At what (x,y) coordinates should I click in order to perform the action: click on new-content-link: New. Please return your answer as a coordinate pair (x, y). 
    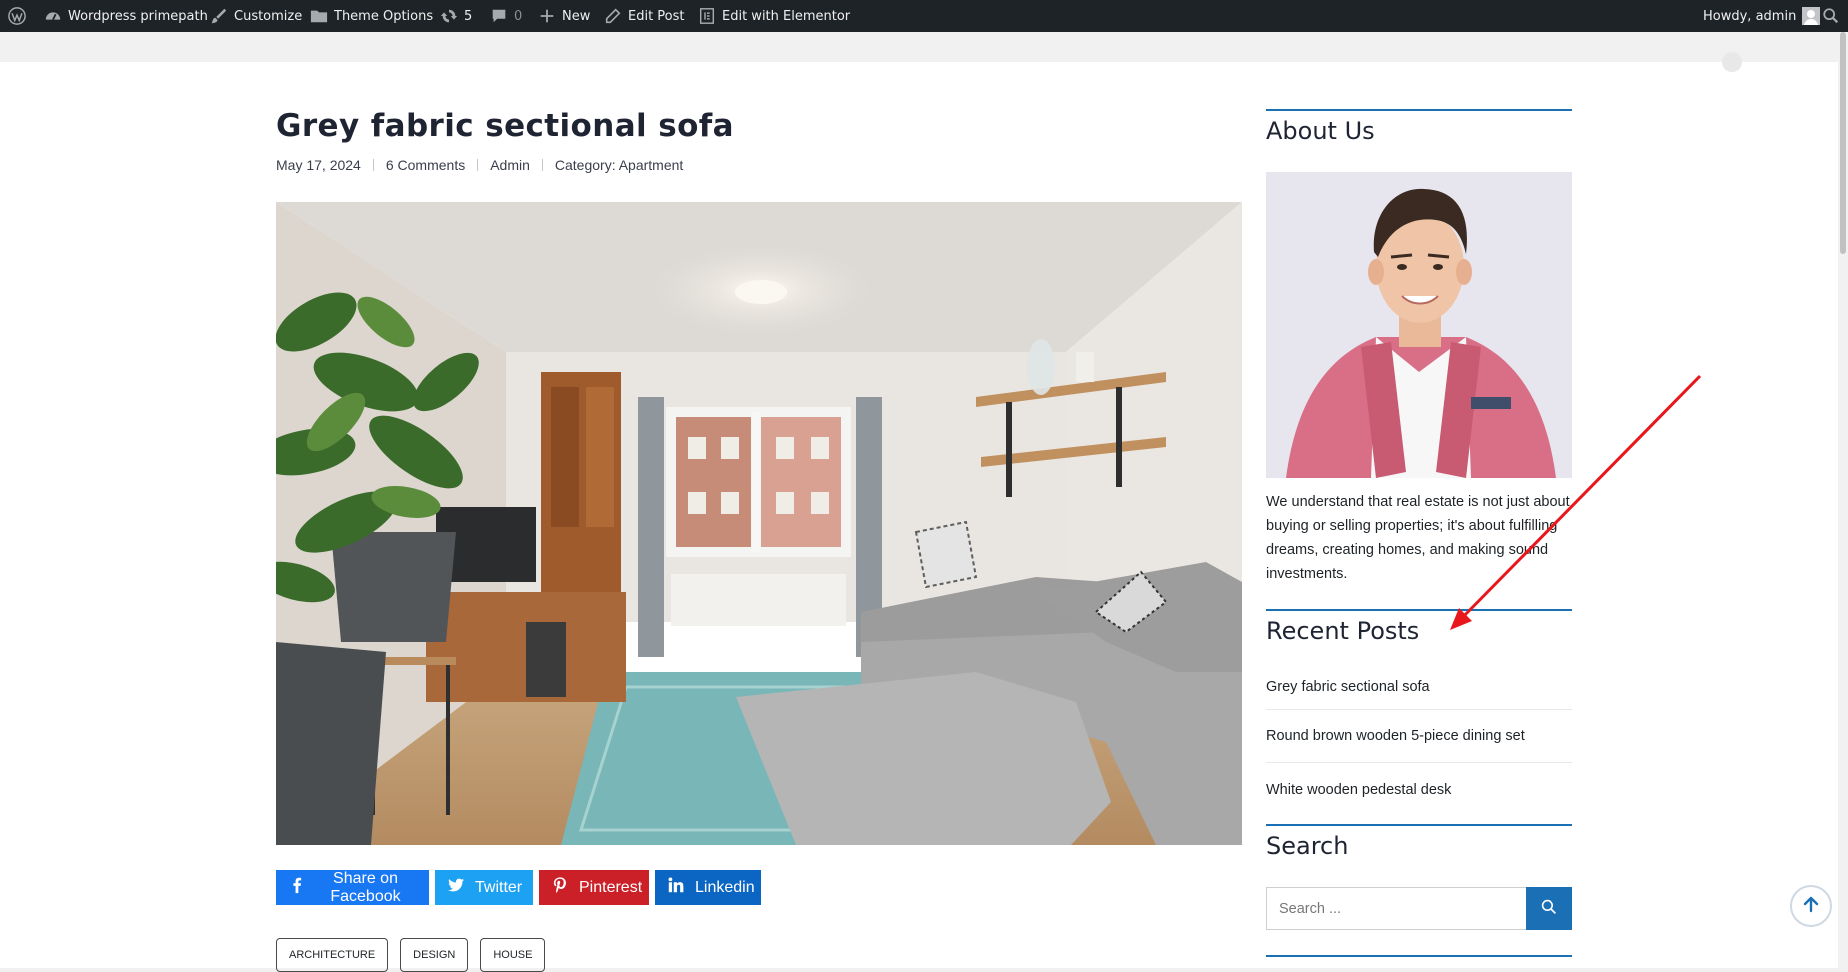
    Looking at the image, I should click on (564, 16).